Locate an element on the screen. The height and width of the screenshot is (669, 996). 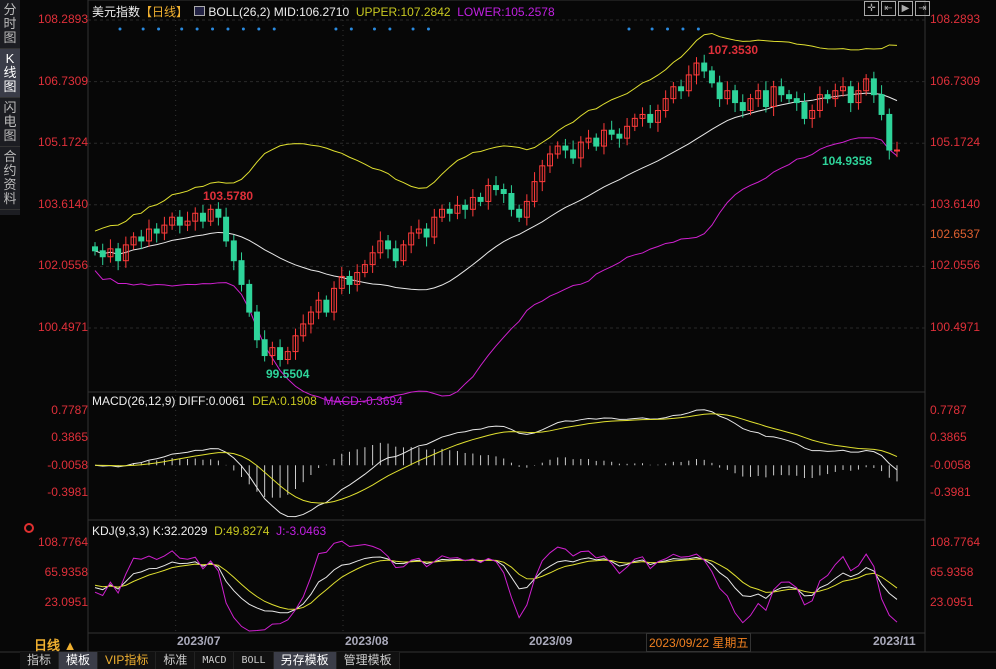
settings-icon is located at coordinates (29, 528).